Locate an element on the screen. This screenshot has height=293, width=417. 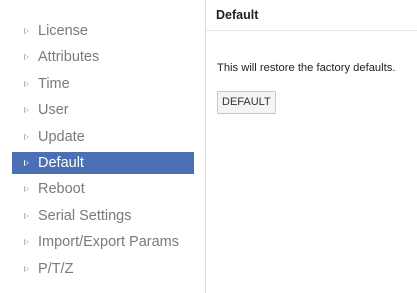
sidebar-item-user: User is located at coordinates (103, 110).